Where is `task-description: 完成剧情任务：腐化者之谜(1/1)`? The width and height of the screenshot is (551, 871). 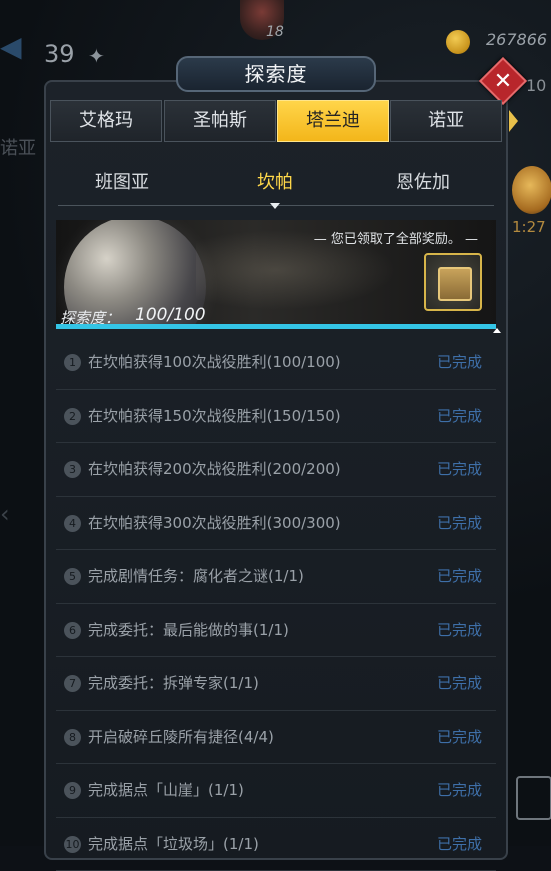 task-description: 完成剧情任务：腐化者之谜(1/1) is located at coordinates (196, 575).